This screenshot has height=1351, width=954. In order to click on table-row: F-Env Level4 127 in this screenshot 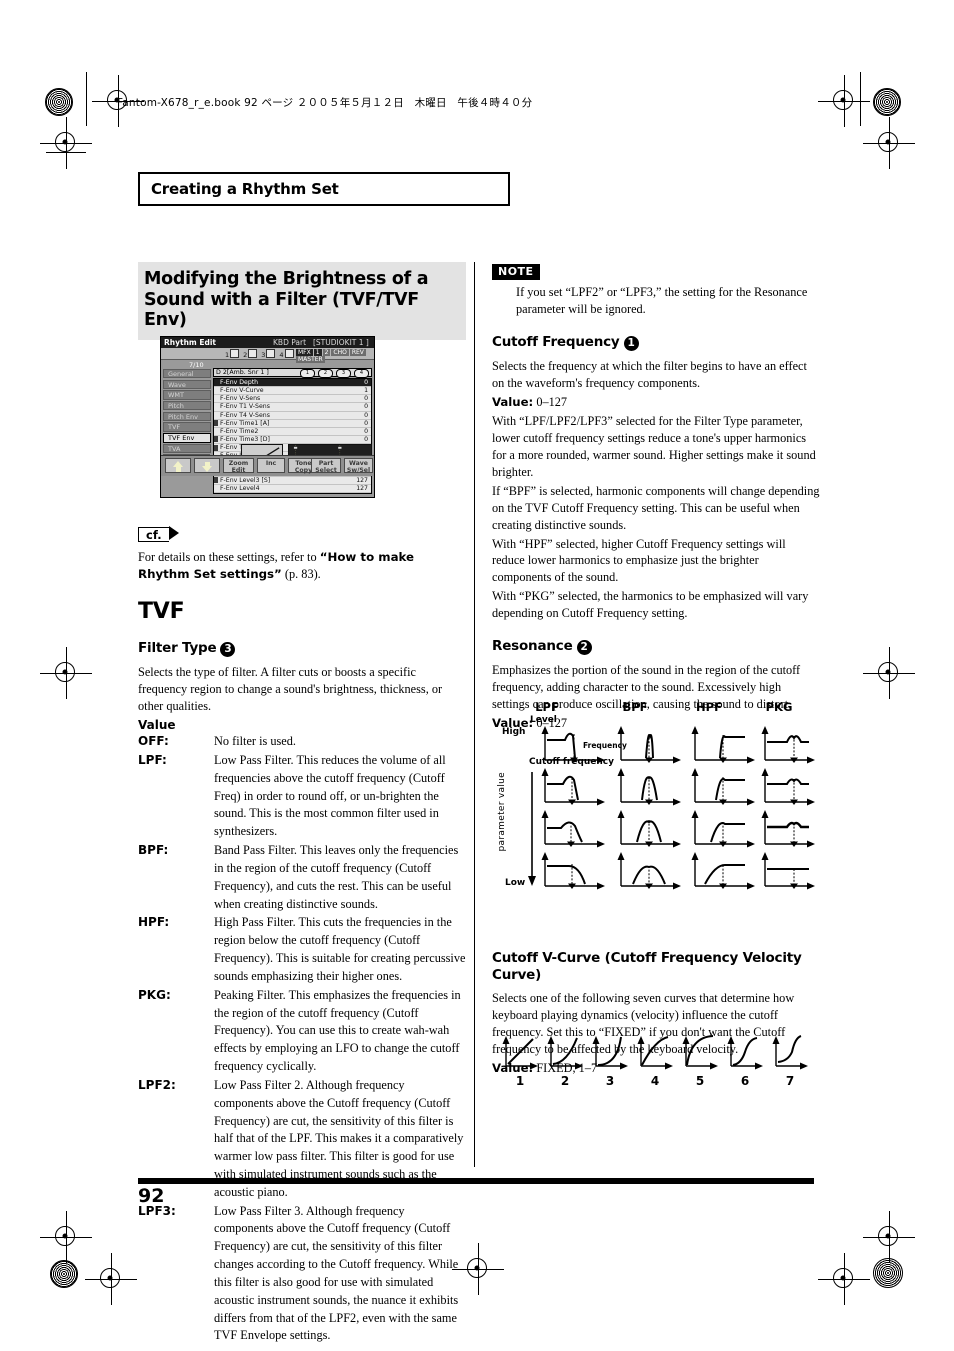, I will do `click(292, 489)`.